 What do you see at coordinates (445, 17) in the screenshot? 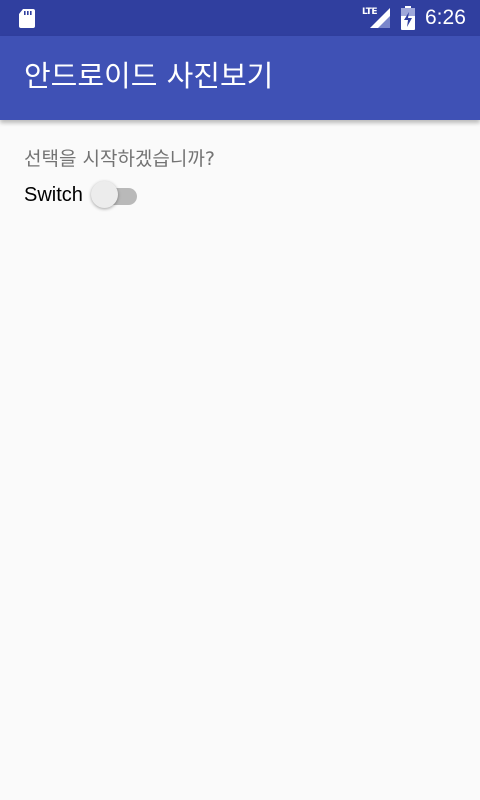
I see `status-clock: 6:26` at bounding box center [445, 17].